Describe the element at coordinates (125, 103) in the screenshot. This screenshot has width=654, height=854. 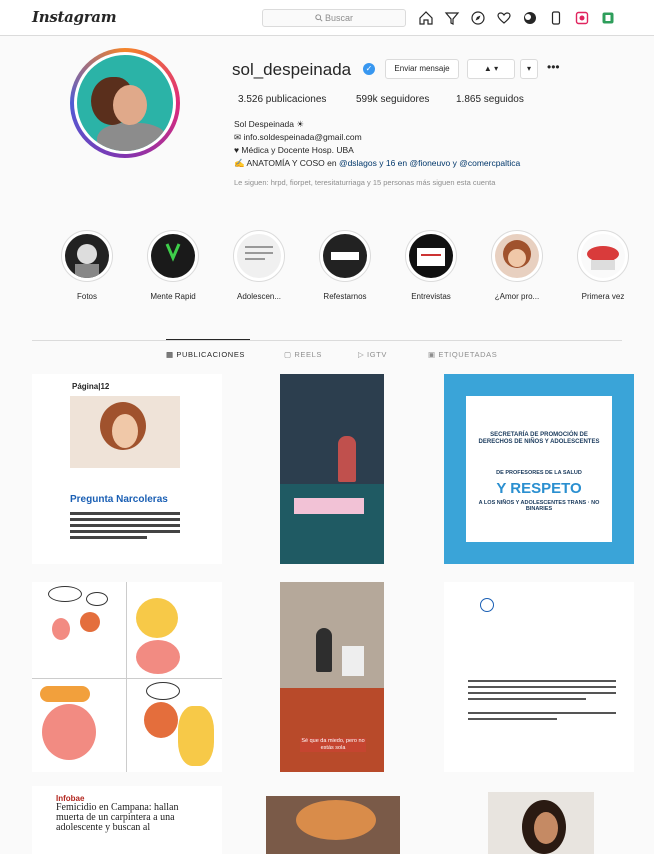
I see `profile-avatar` at that location.